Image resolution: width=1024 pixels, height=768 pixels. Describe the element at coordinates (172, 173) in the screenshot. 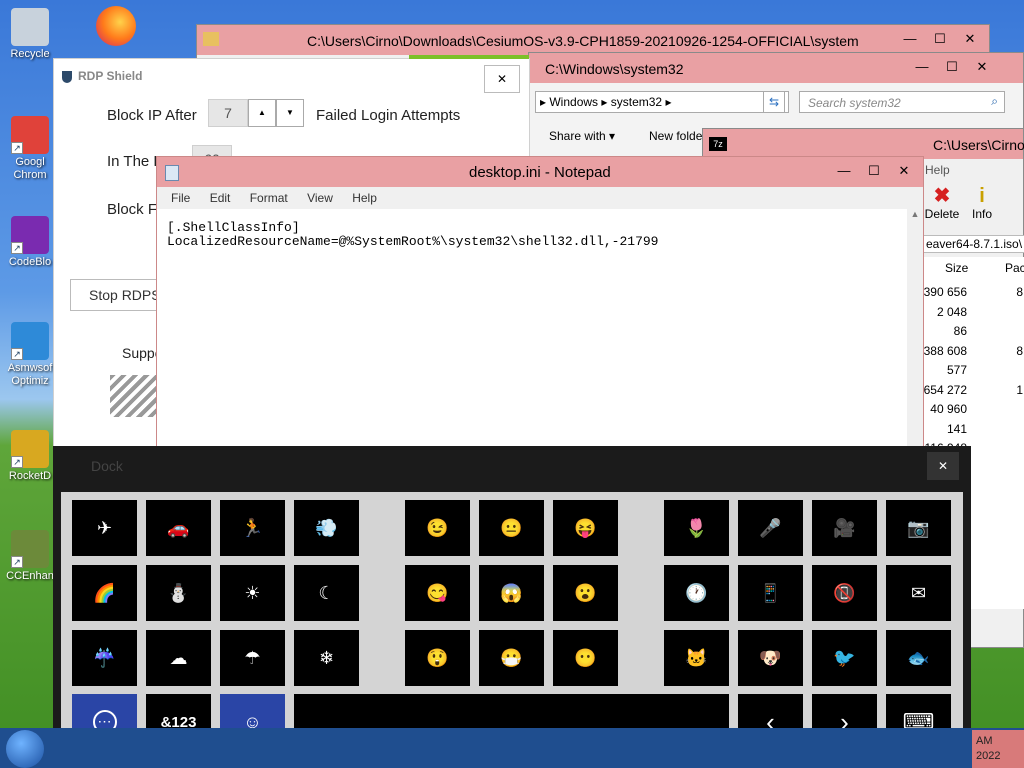

I see `notepad-icon` at that location.